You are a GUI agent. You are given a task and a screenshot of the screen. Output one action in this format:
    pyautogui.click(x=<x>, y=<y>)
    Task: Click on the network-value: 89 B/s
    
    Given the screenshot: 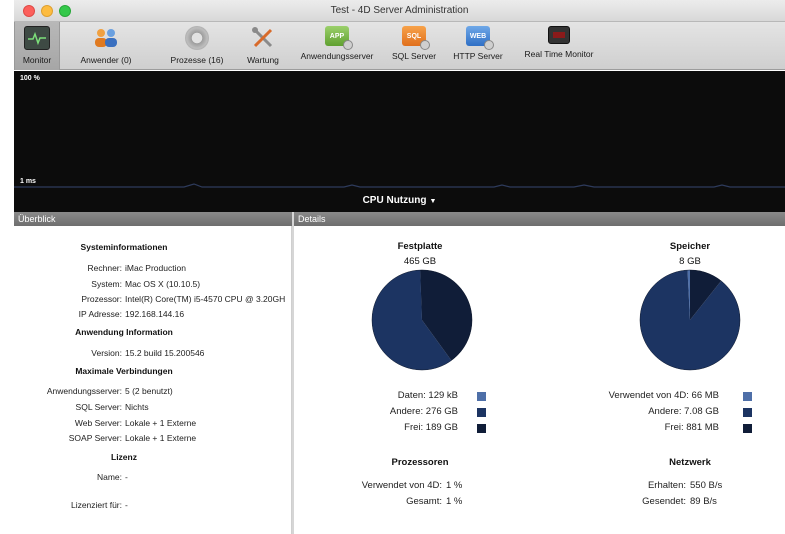 What is the action you would take?
    pyautogui.click(x=703, y=501)
    